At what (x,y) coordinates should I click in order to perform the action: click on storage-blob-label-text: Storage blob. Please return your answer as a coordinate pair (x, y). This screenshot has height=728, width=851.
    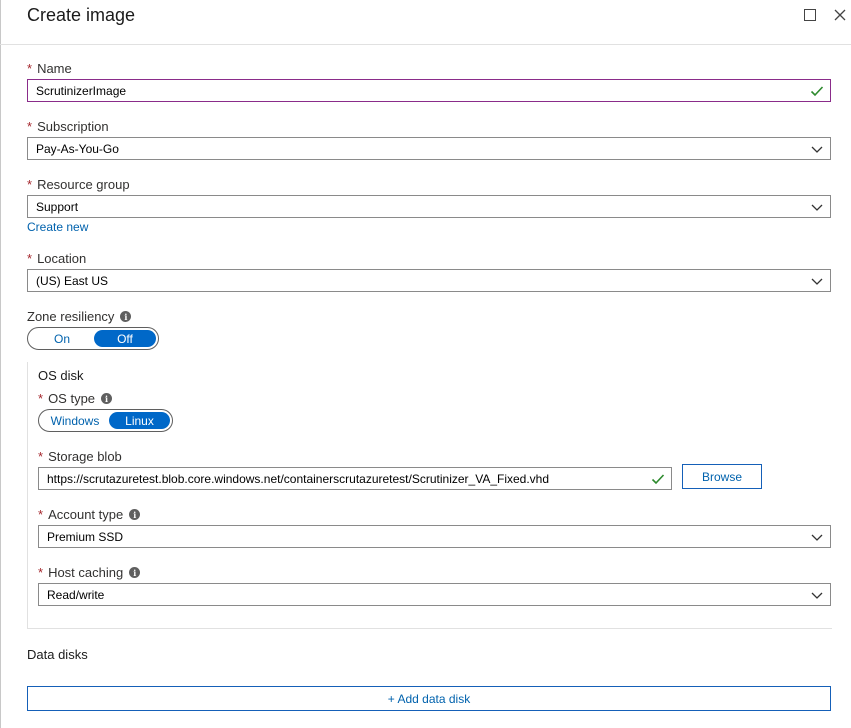
    Looking at the image, I should click on (85, 456).